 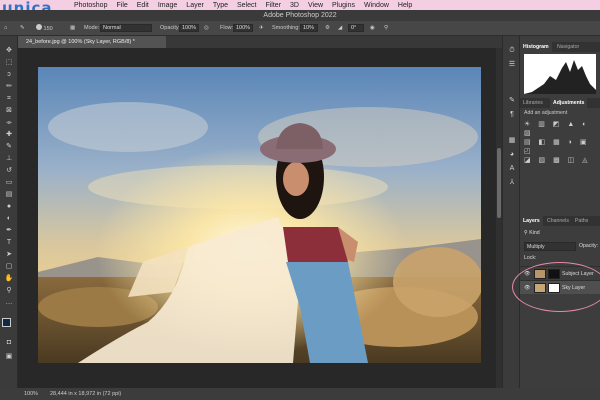 What do you see at coordinates (581, 221) in the screenshot?
I see `tab-paths: Paths` at bounding box center [581, 221].